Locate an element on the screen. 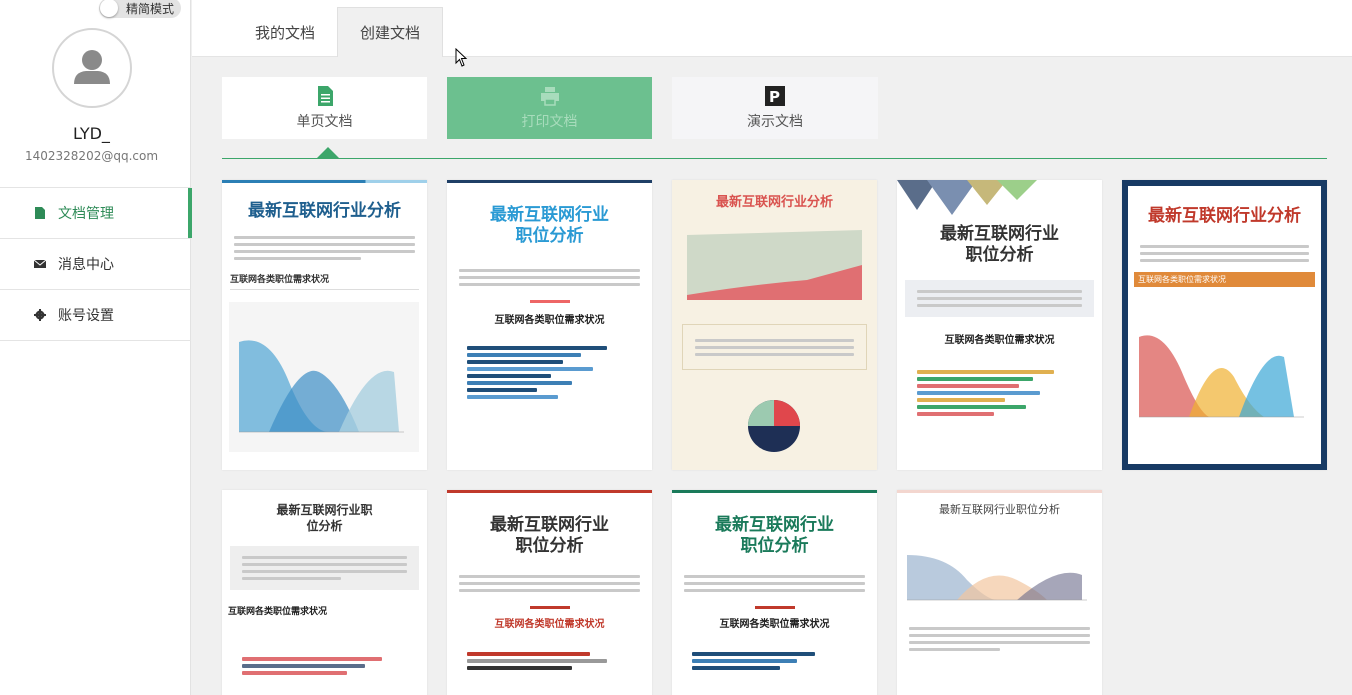 This screenshot has height=695, width=1352. sidebar-item-account-settings: 账号设置 is located at coordinates (95, 315).